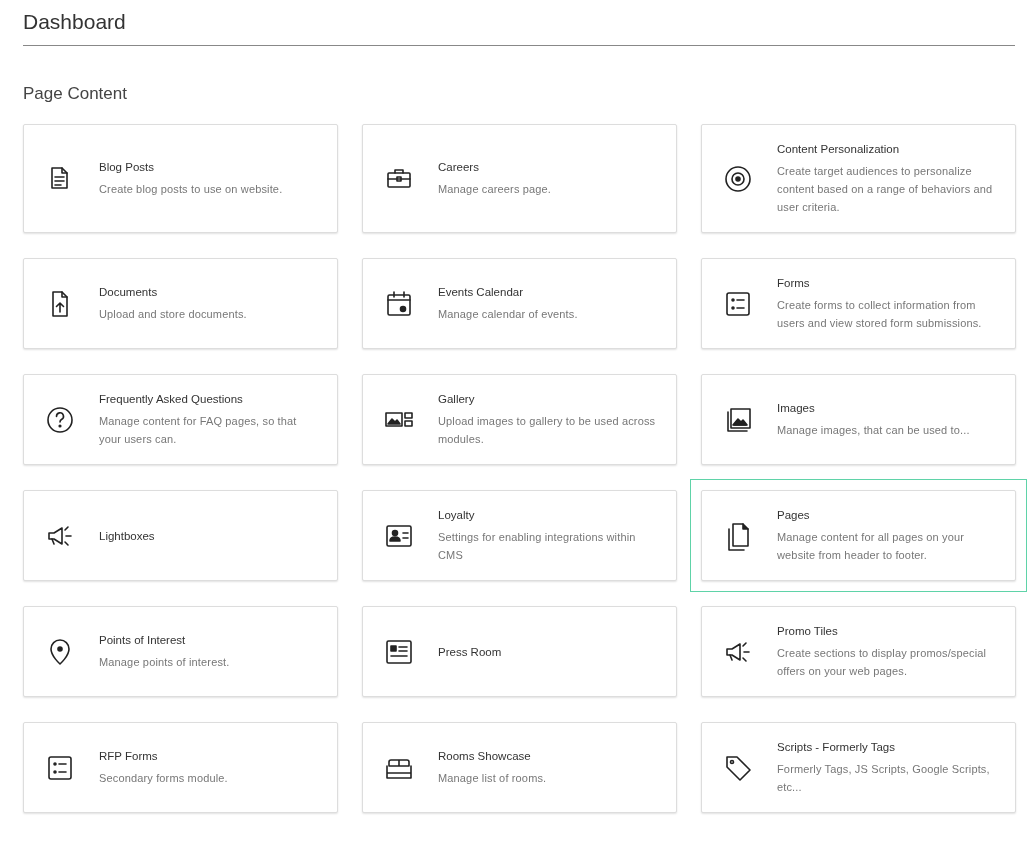  What do you see at coordinates (508, 314) in the screenshot?
I see `card-description: Manage calendar of events.` at bounding box center [508, 314].